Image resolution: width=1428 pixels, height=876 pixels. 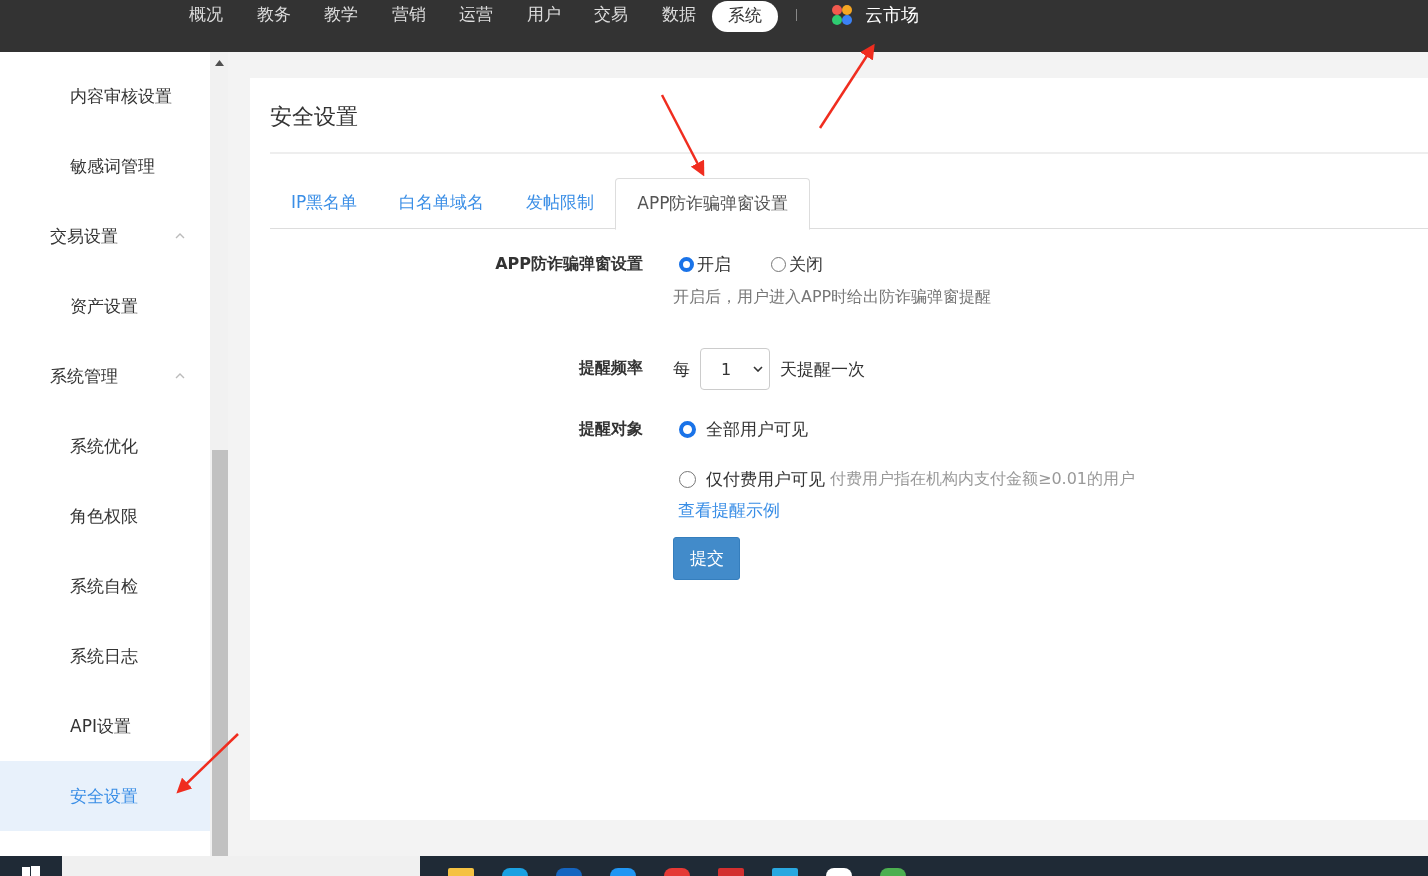 What do you see at coordinates (543, 15) in the screenshot?
I see `nav-item: 用户` at bounding box center [543, 15].